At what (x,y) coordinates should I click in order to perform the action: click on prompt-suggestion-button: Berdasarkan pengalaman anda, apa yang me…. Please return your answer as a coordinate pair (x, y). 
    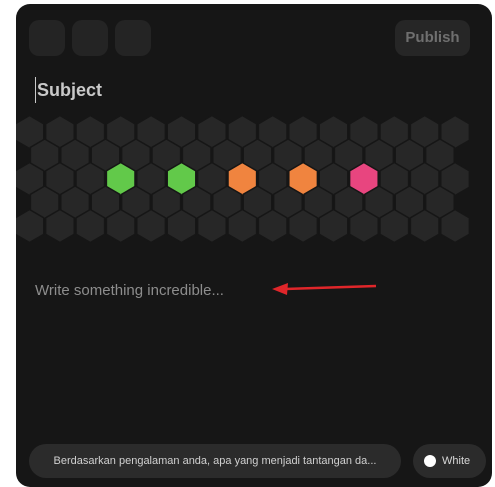
    Looking at the image, I should click on (215, 461).